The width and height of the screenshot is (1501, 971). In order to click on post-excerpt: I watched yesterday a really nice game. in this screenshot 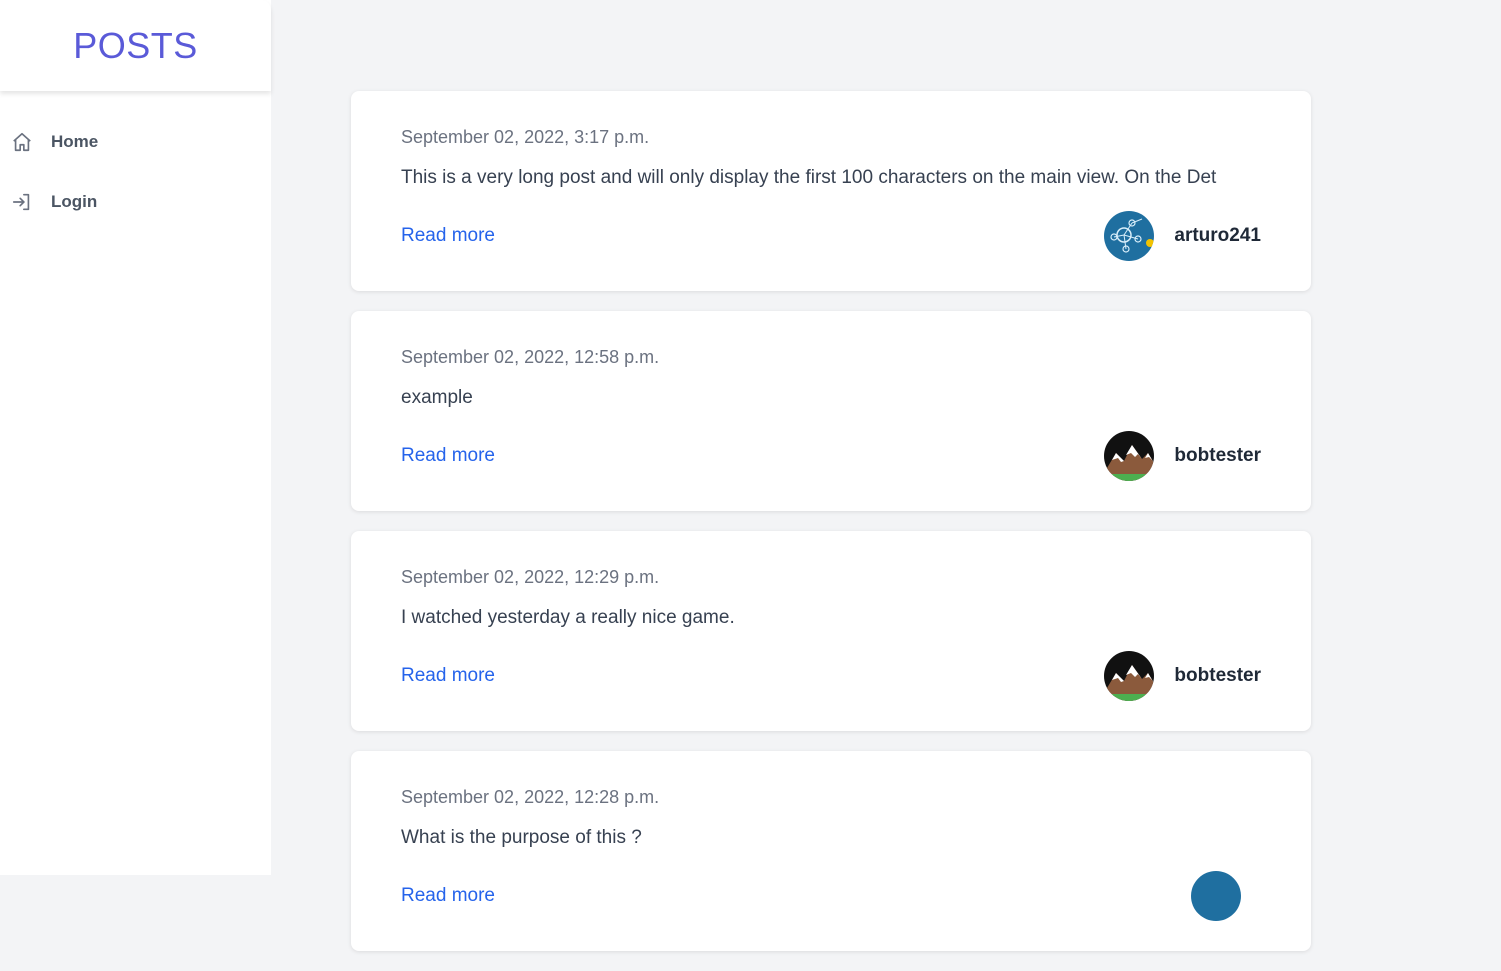, I will do `click(568, 617)`.